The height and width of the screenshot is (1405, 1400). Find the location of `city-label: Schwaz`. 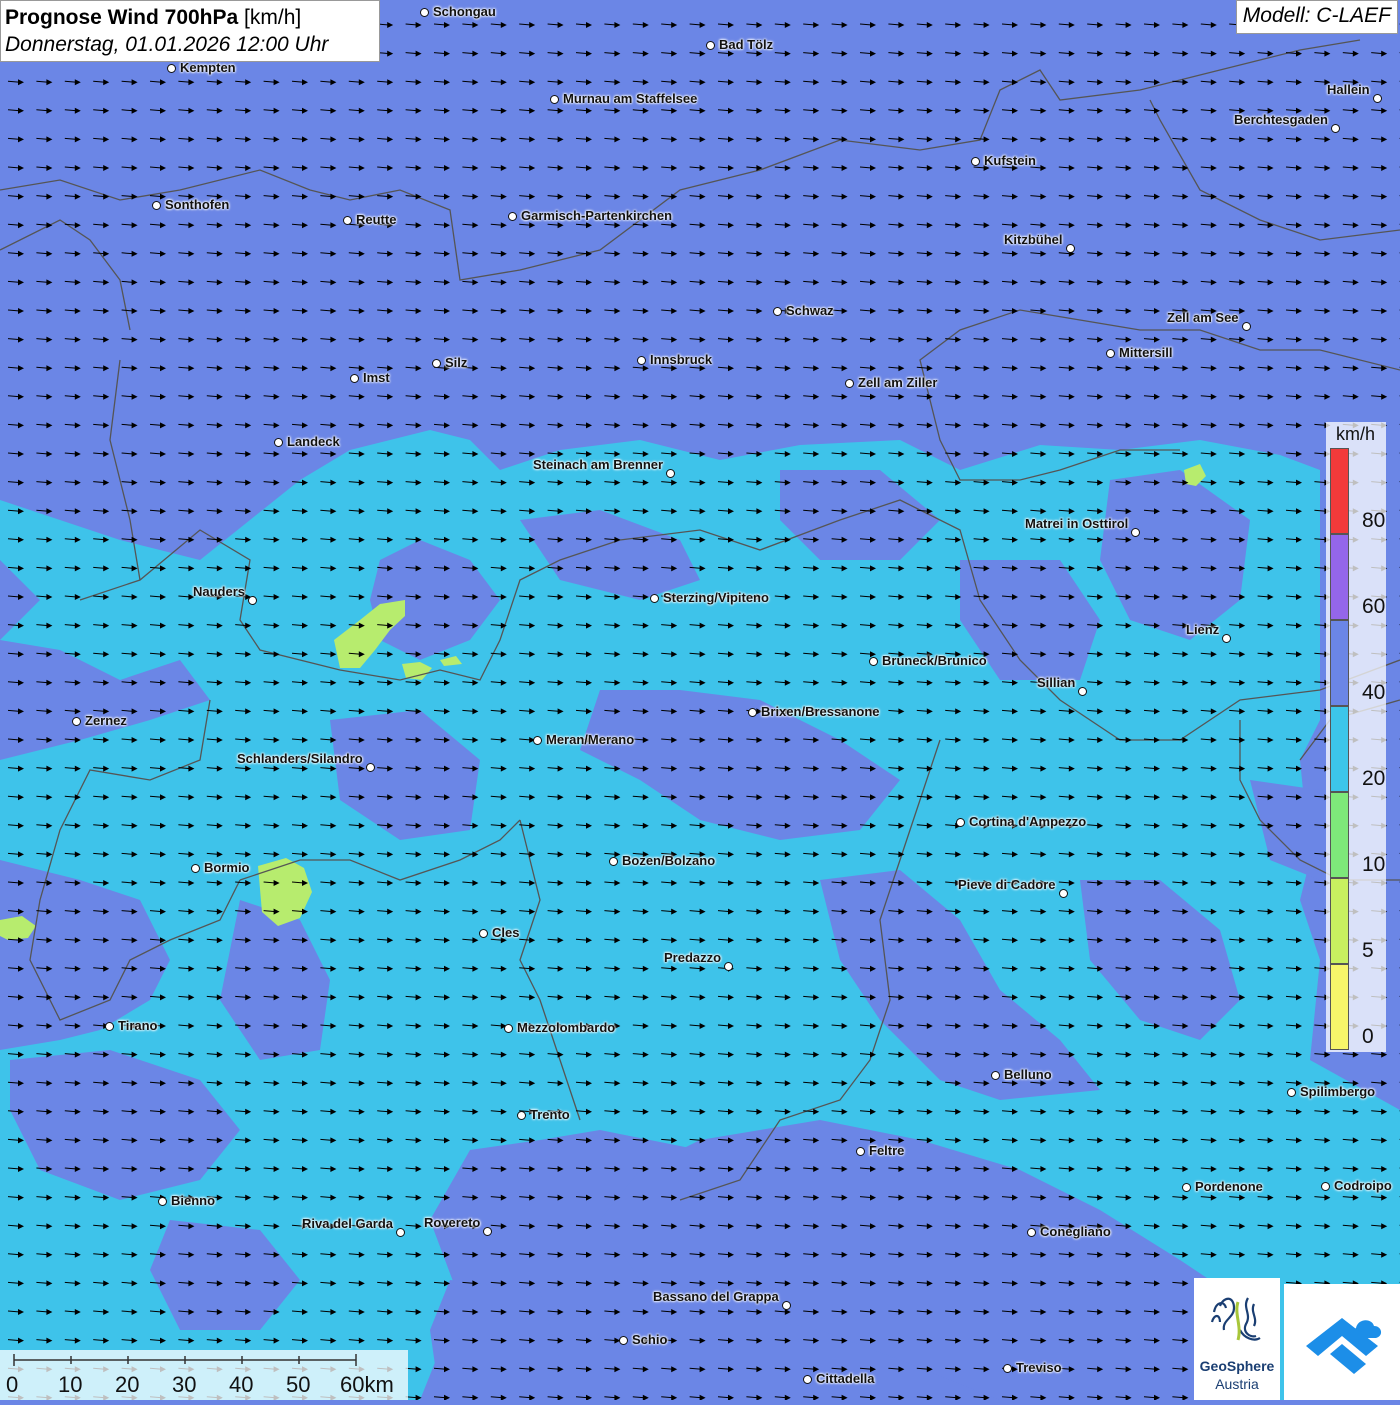

city-label: Schwaz is located at coordinates (810, 310).